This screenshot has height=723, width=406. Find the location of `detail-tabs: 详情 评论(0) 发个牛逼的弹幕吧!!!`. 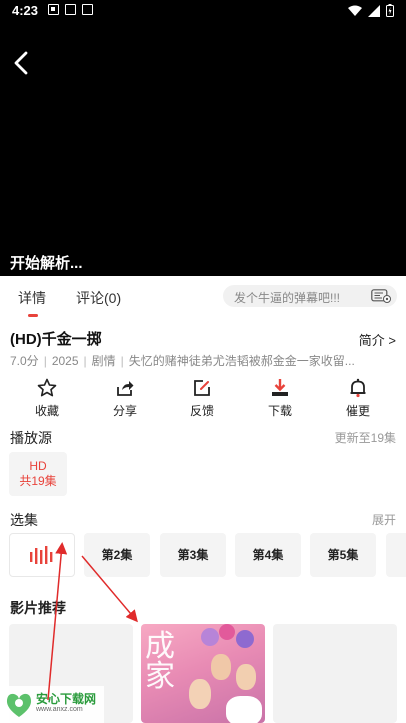

detail-tabs: 详情 评论(0) 发个牛逼的弹幕吧!!! is located at coordinates (203, 297).